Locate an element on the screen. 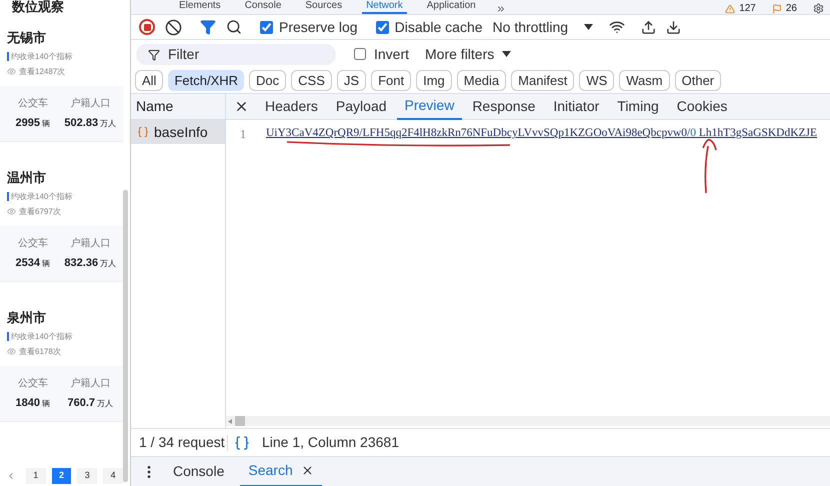 The height and width of the screenshot is (486, 830). braces-icon is located at coordinates (143, 132).